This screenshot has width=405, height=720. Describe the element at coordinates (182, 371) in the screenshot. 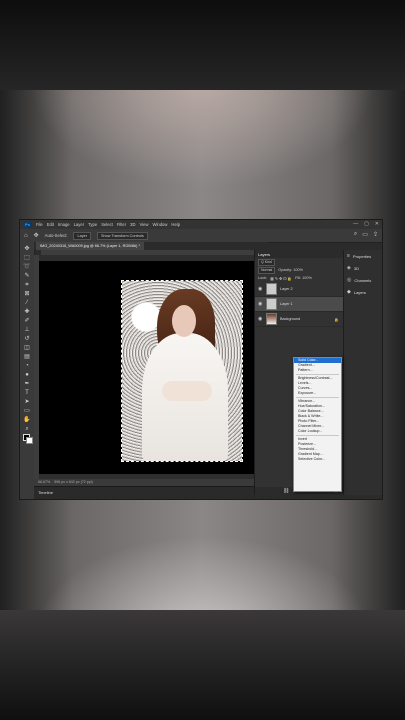

I see `woman-photo` at that location.